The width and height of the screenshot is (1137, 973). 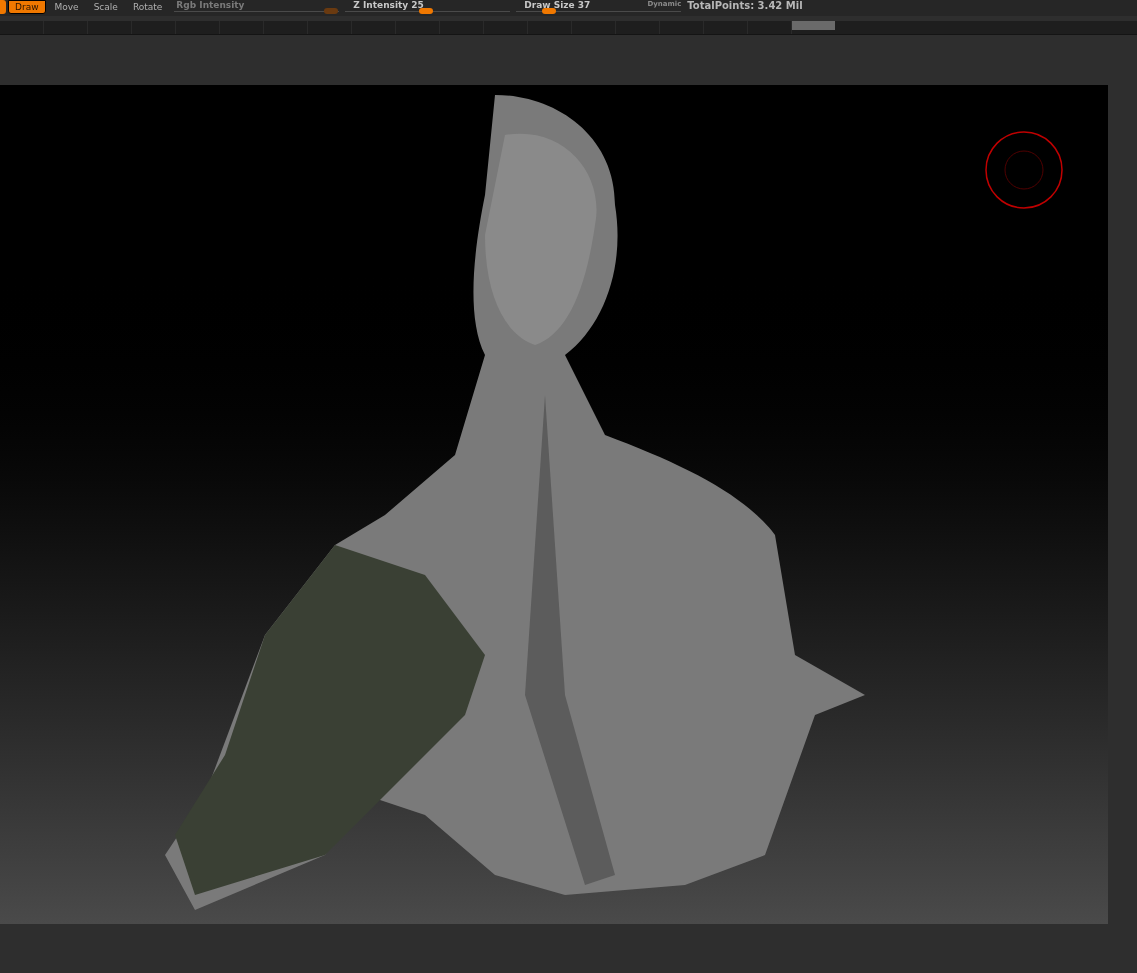 I want to click on total-points: TotalPoints: 3.42 Mil, so click(x=745, y=5).